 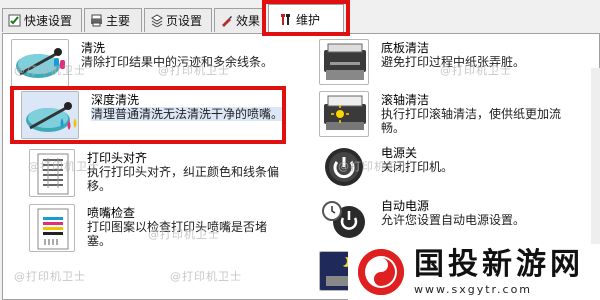 What do you see at coordinates (177, 234) in the screenshot?
I see `nozzle-check-description: 打印图案以检查打印头喷嘴是否堵 塞。` at bounding box center [177, 234].